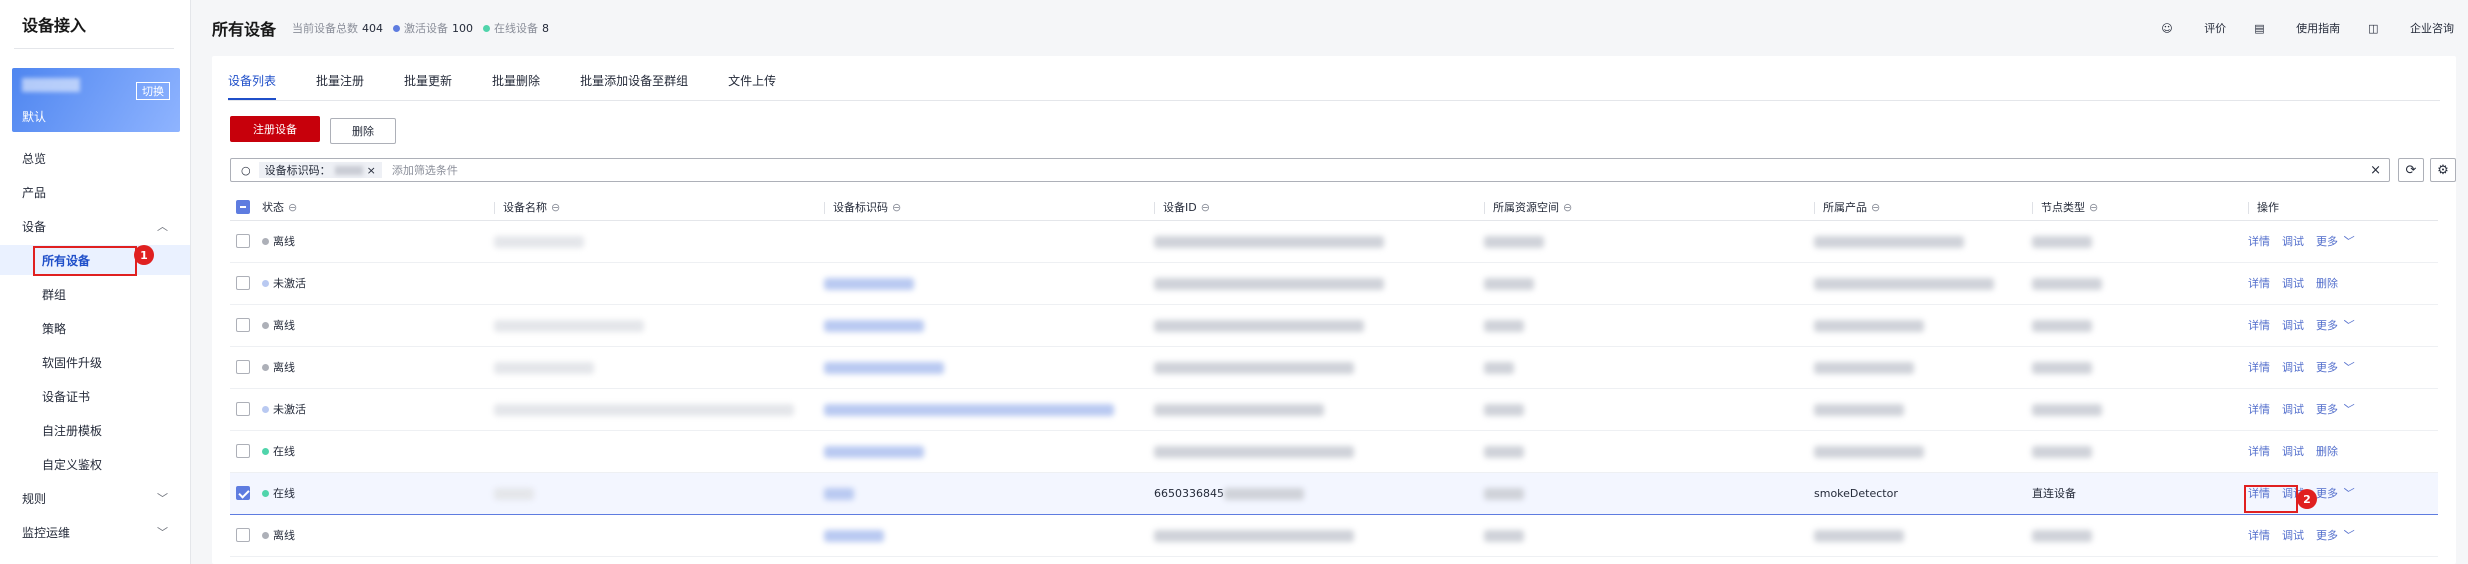 The height and width of the screenshot is (564, 2468). What do you see at coordinates (1334, 409) in the screenshot?
I see `table-row: 未激活 详情 调试 更多 ﹀` at bounding box center [1334, 409].